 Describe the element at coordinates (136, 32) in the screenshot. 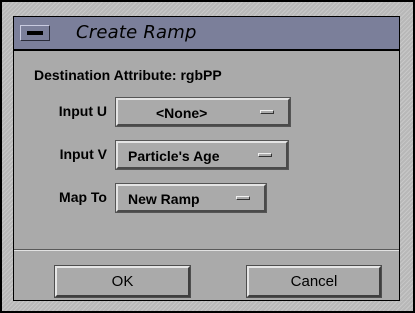

I see `window-title: Create Ramp` at that location.